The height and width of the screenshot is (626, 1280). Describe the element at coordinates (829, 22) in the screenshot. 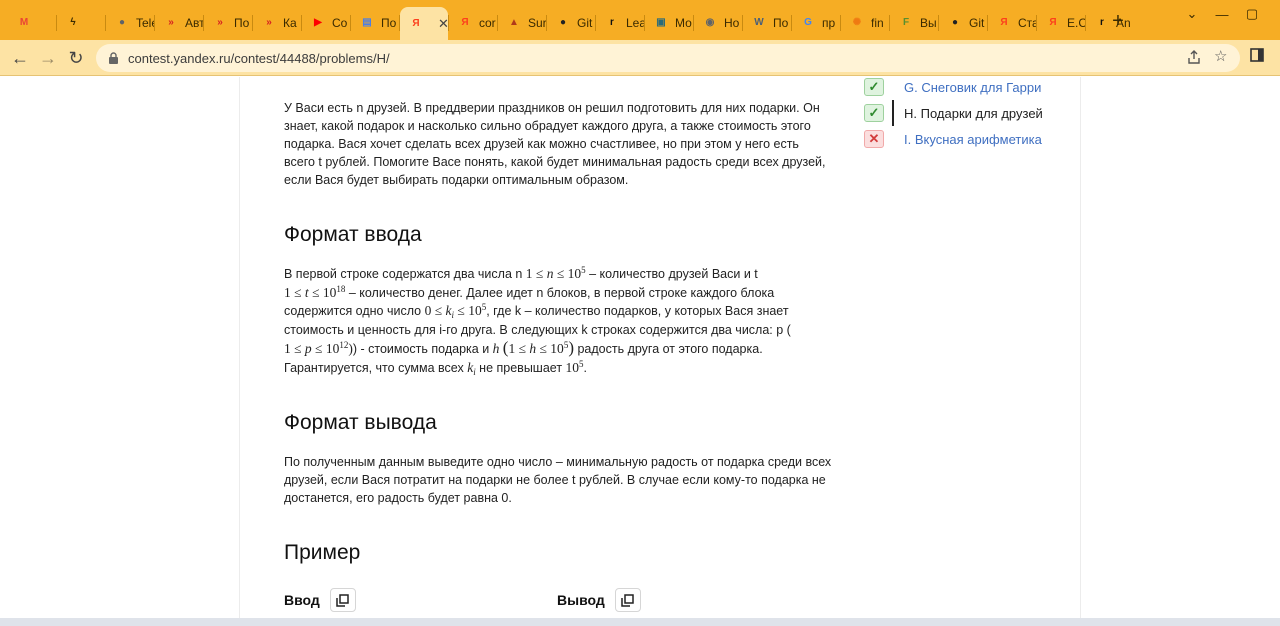

I see `tab-label: пр` at that location.